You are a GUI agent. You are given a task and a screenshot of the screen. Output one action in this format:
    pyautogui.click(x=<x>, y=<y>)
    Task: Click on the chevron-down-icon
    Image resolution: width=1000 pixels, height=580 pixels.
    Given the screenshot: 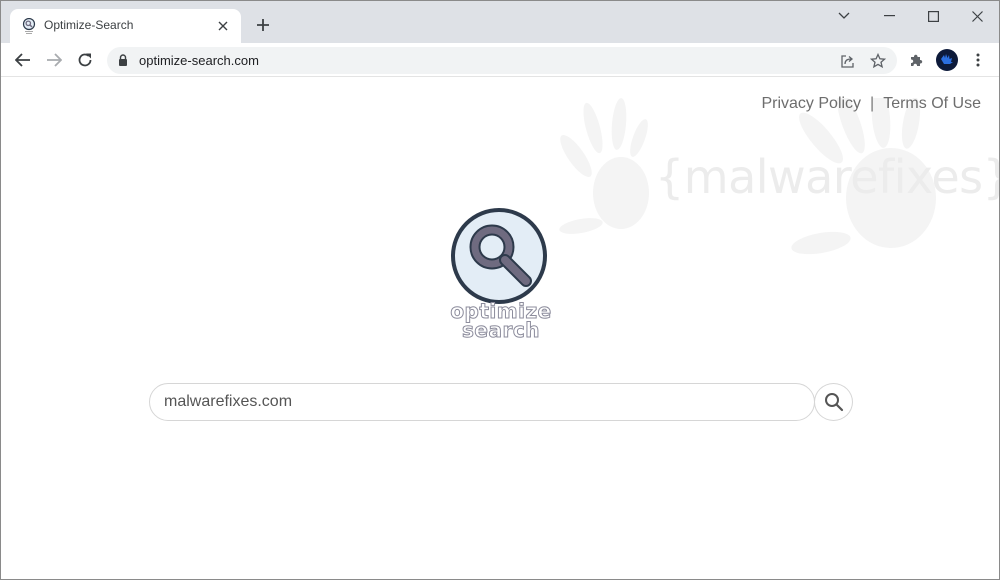 What is the action you would take?
    pyautogui.click(x=844, y=15)
    